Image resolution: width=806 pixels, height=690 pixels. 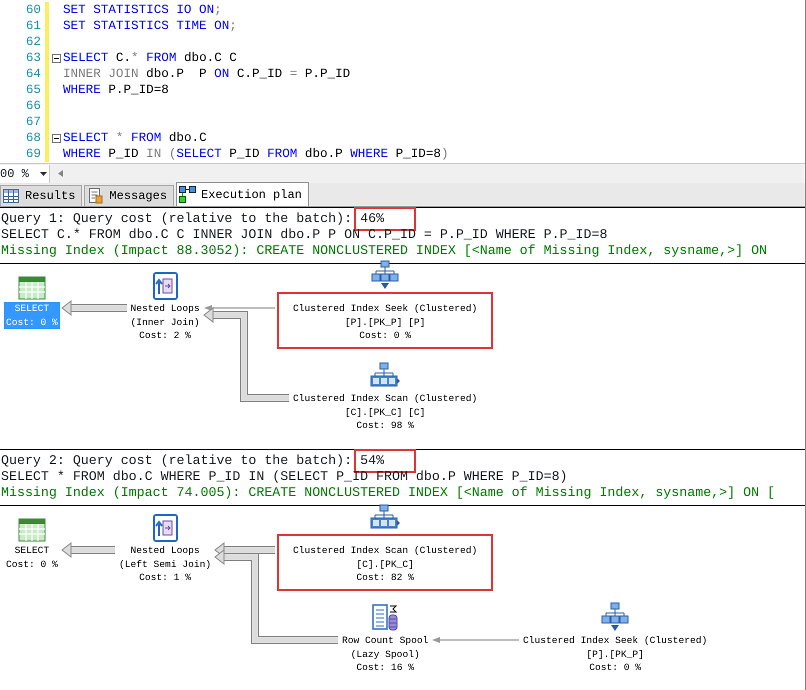 What do you see at coordinates (60, 173) in the screenshot?
I see `scroll-left-icon` at bounding box center [60, 173].